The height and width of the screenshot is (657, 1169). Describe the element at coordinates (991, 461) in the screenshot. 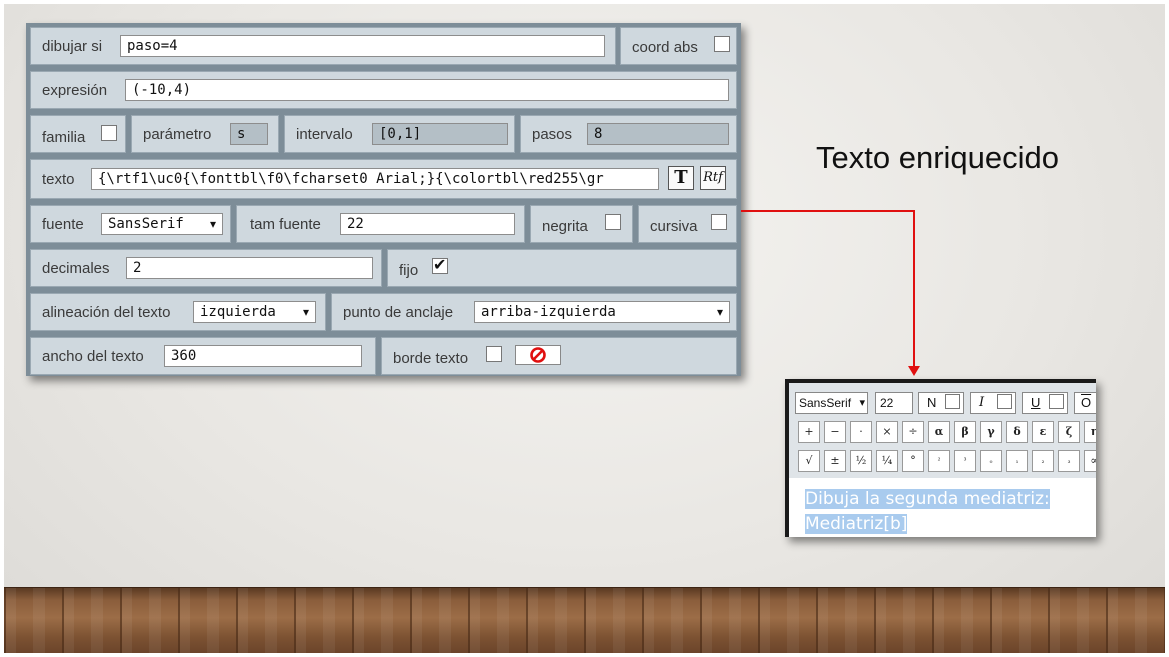

I see `symbol-key: ₀` at that location.